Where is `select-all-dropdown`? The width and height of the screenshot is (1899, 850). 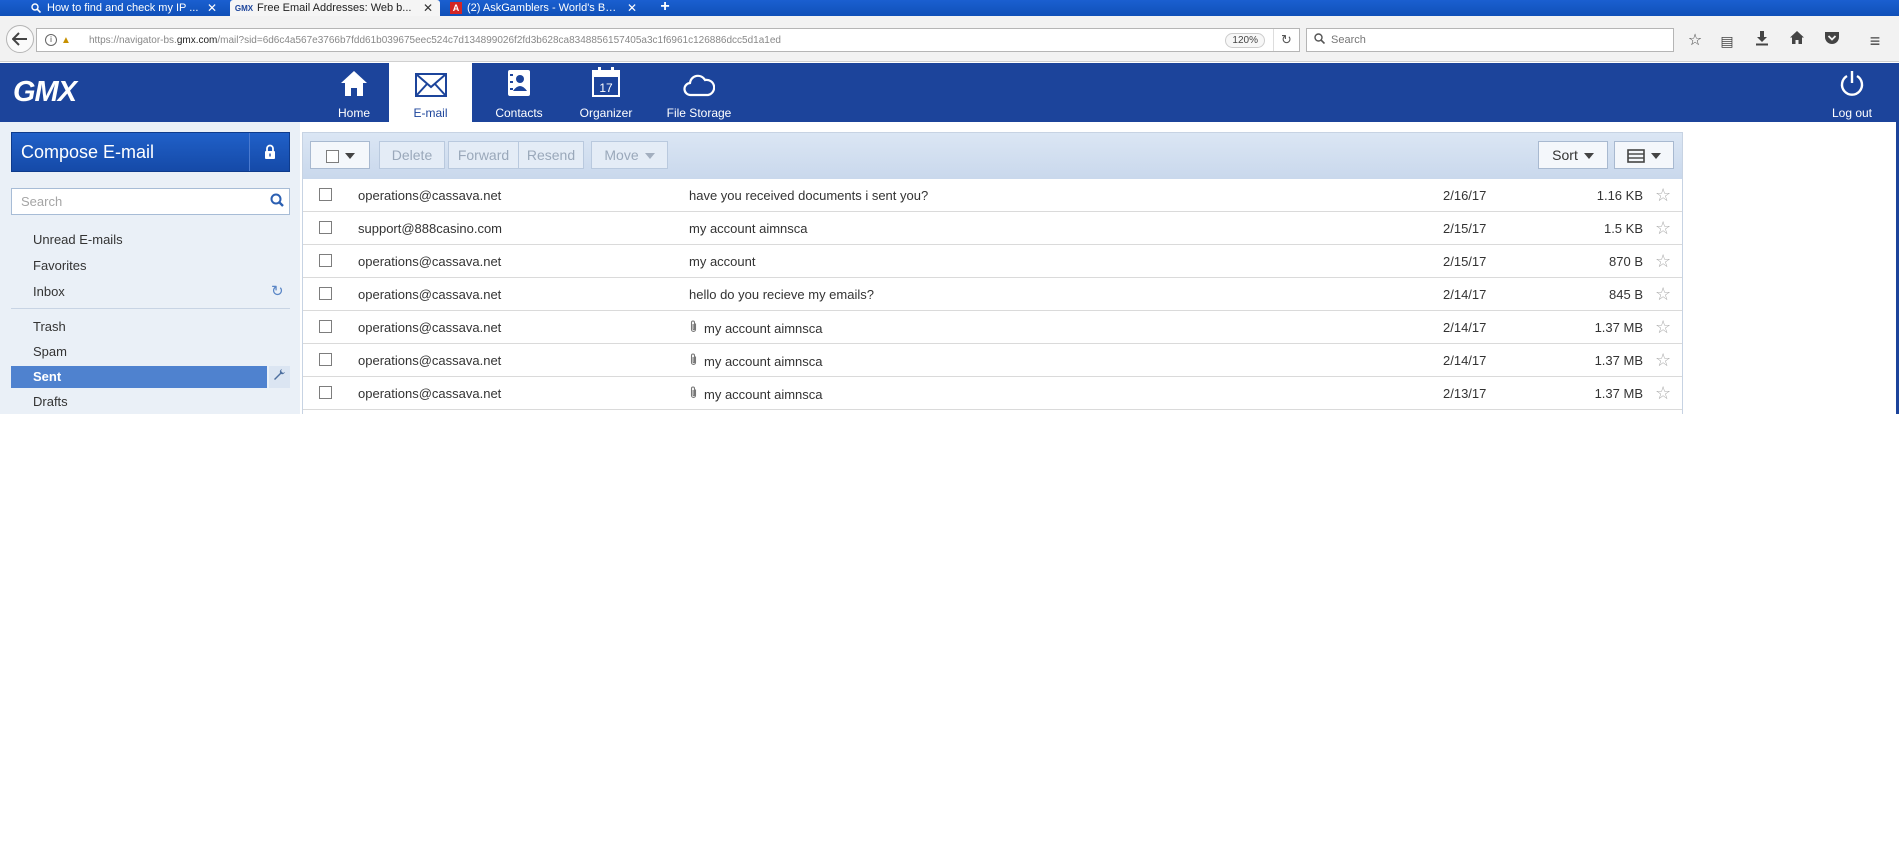 select-all-dropdown is located at coordinates (340, 155).